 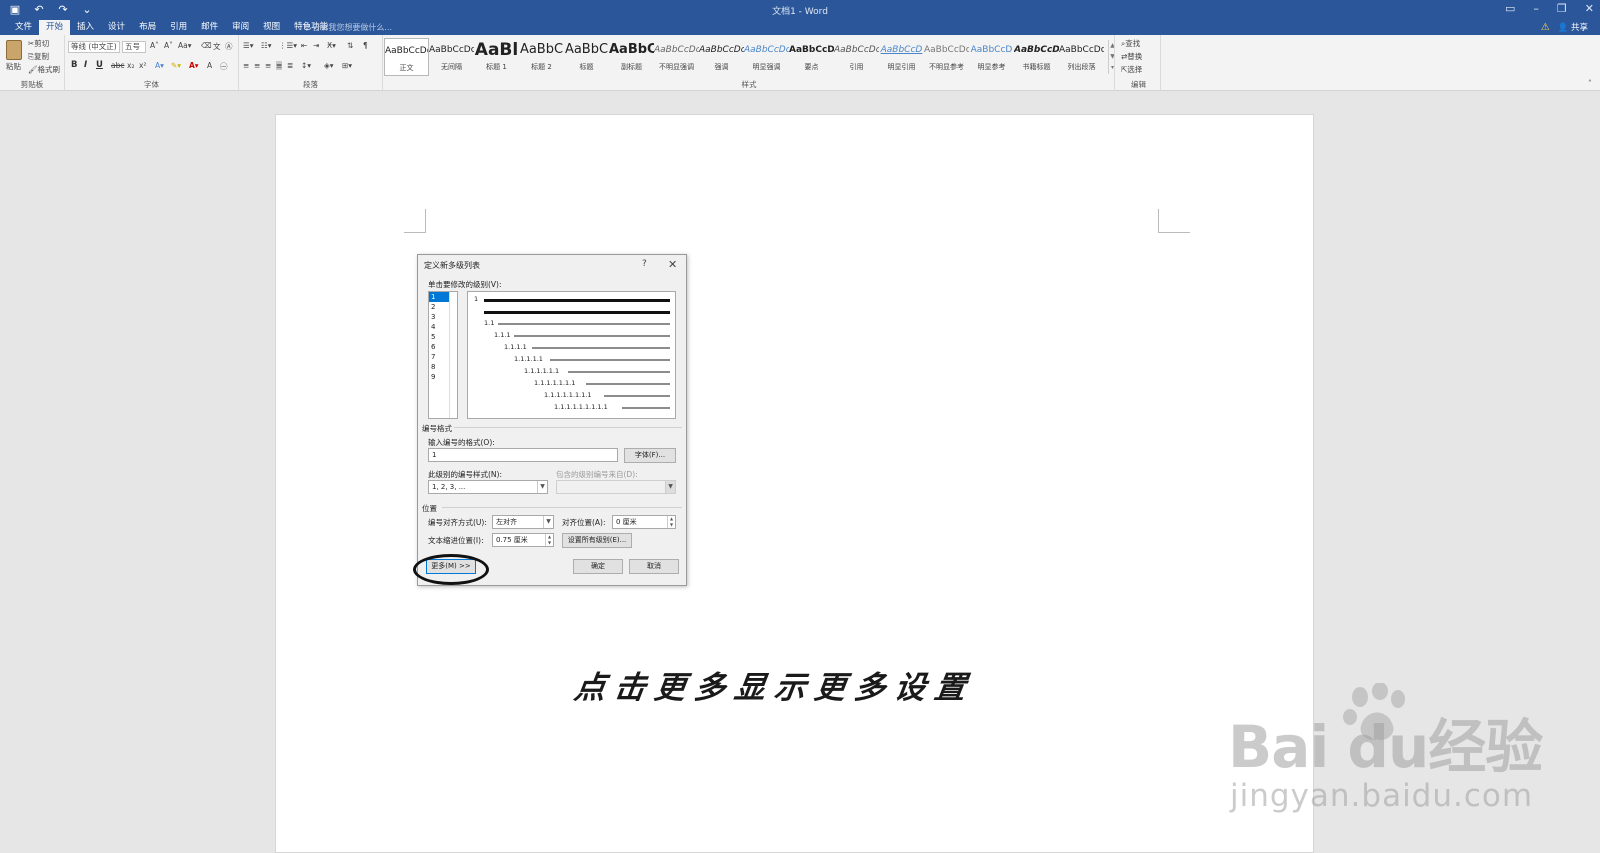 What do you see at coordinates (217, 46) in the screenshot?
I see `phonetic-icon: 文` at bounding box center [217, 46].